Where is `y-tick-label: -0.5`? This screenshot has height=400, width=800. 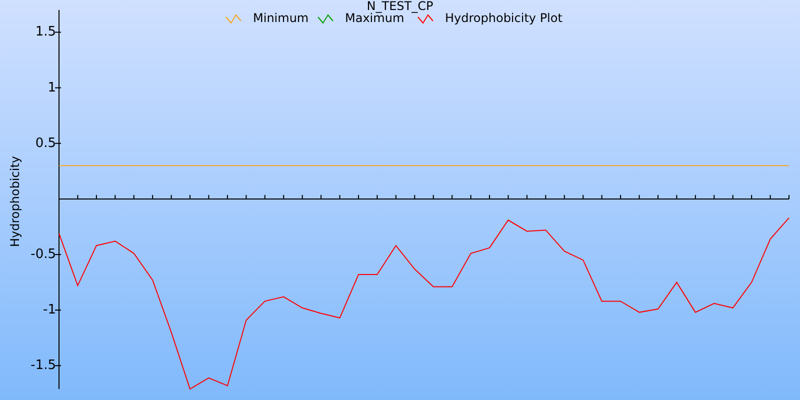
y-tick-label: -0.5 is located at coordinates (43, 254).